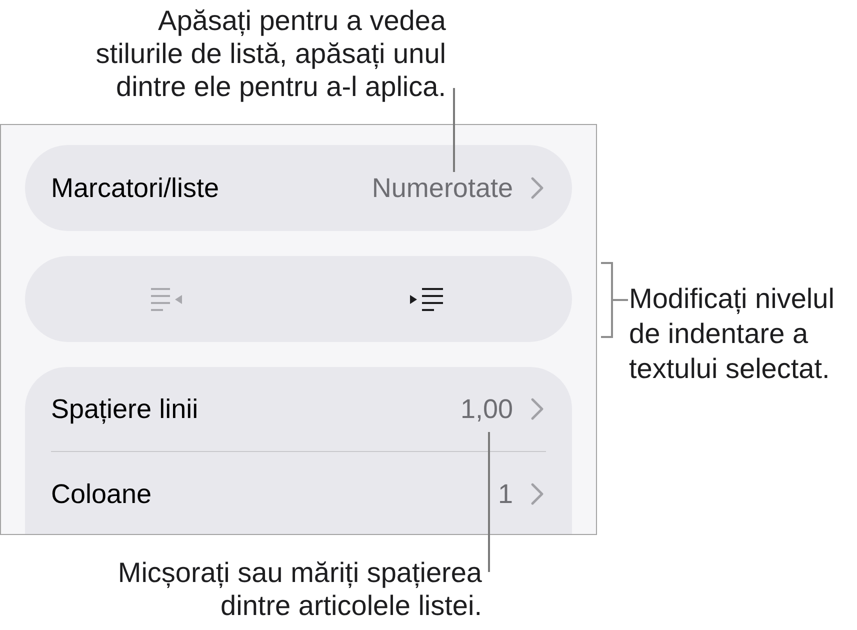 This screenshot has width=857, height=630. Describe the element at coordinates (298, 188) in the screenshot. I see `list-style-row: Marcatori/liste Numerotate` at that location.